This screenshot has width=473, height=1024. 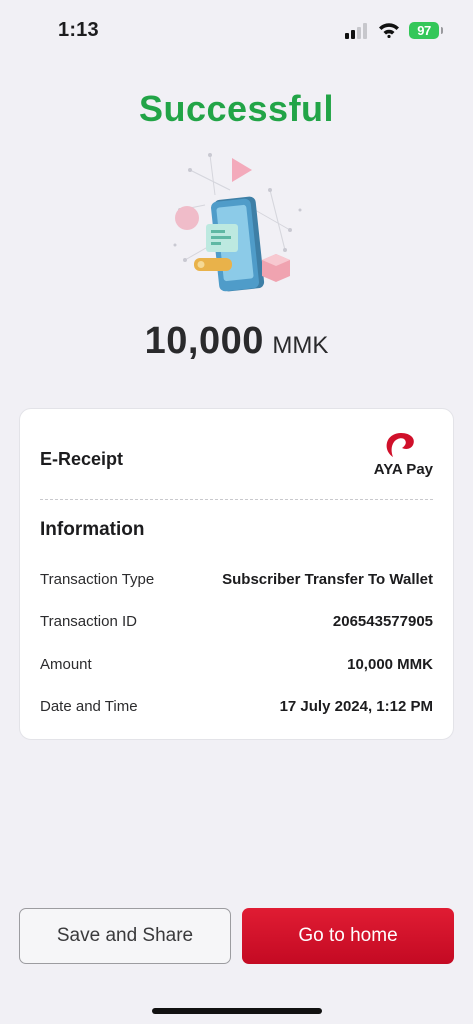 What do you see at coordinates (92, 529) in the screenshot?
I see `info-heading: Information` at bounding box center [92, 529].